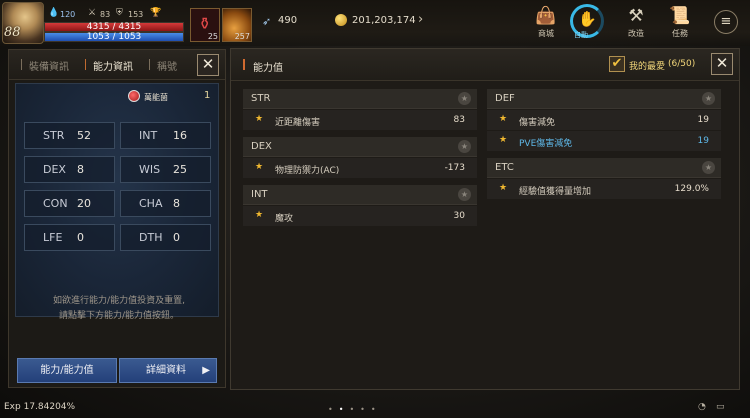  I want to click on detail-button: 詳細資料 ▶, so click(168, 370).